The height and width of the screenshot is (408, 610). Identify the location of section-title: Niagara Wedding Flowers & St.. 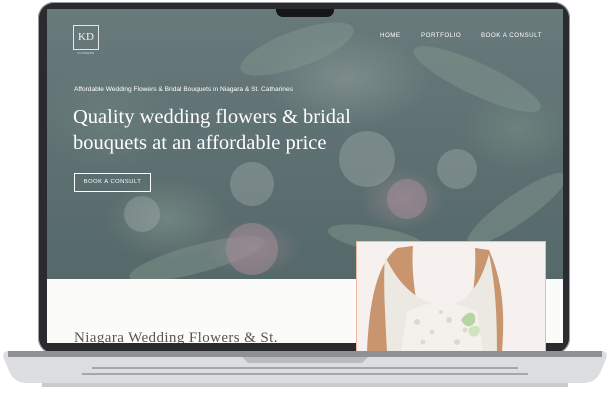
(176, 336).